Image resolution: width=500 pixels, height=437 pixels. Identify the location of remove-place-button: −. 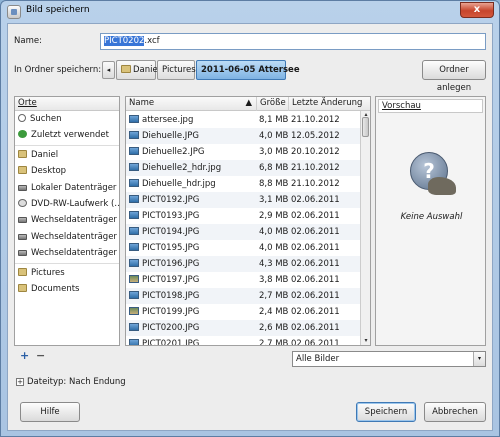
(40, 355).